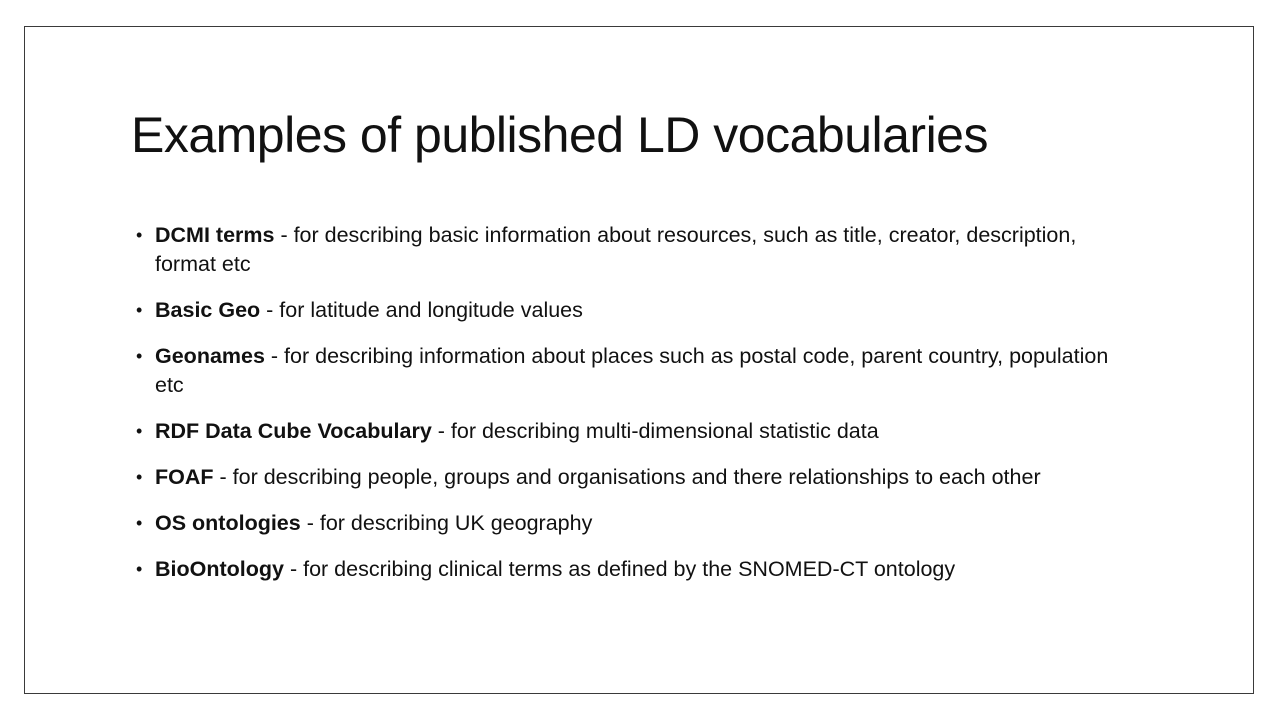 This screenshot has height=720, width=1280. Describe the element at coordinates (228, 523) in the screenshot. I see `vocabulary-name: OS ontologies` at that location.